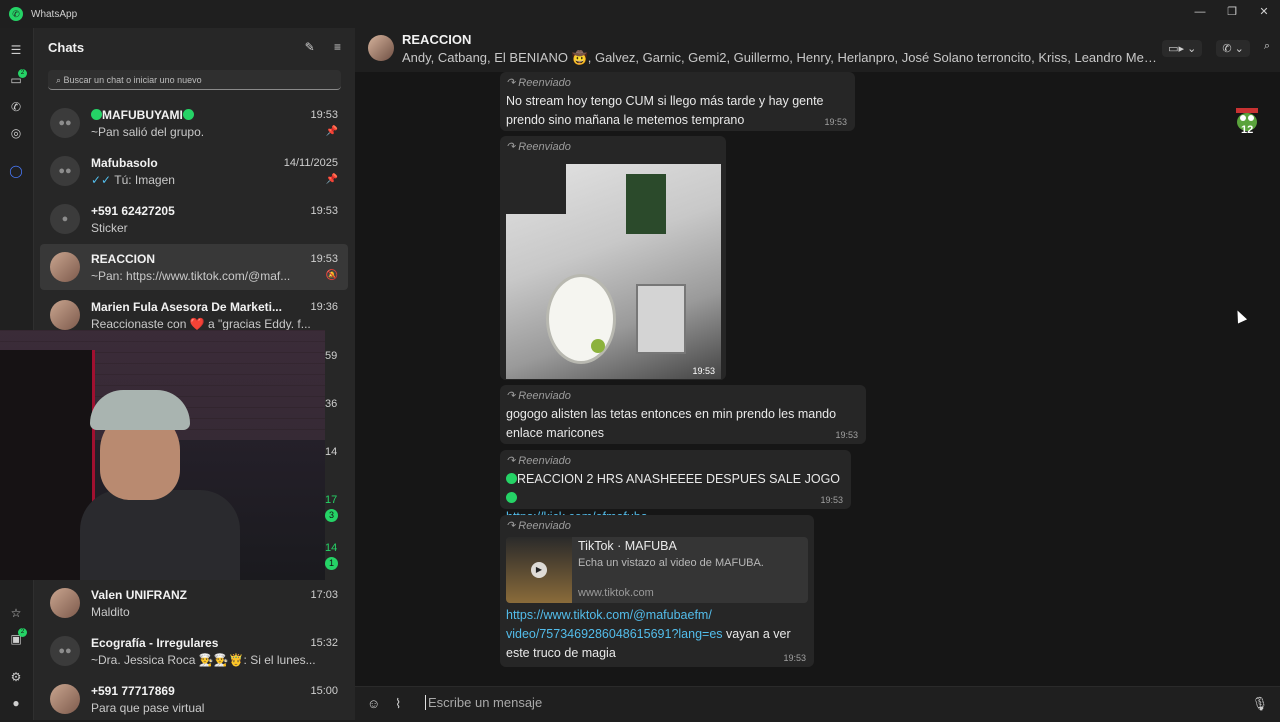 The image size is (1280, 722). I want to click on unread-badge: 3, so click(331, 515).